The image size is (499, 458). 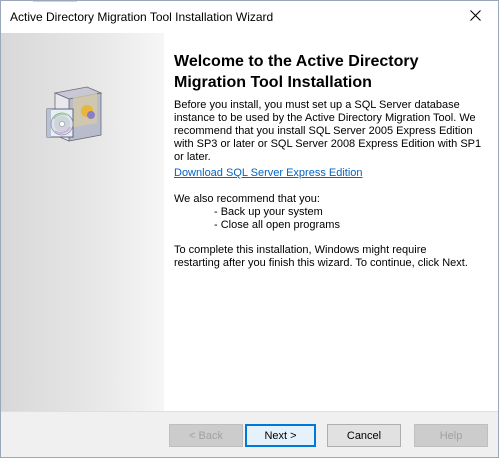 What do you see at coordinates (74, 114) in the screenshot?
I see `software-box-cd-icon` at bounding box center [74, 114].